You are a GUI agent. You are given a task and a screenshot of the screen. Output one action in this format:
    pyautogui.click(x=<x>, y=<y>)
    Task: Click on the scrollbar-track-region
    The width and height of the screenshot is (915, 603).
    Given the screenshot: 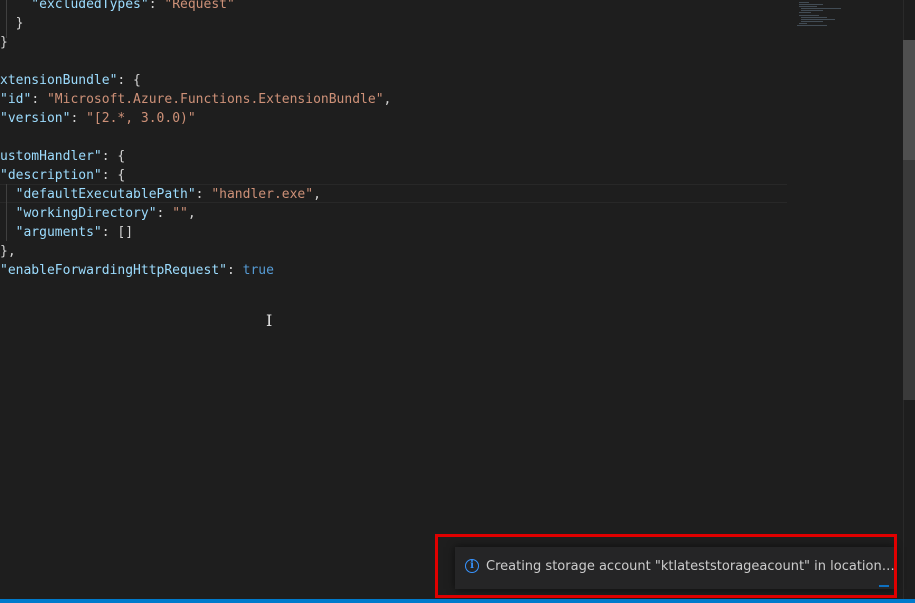 What is the action you would take?
    pyautogui.click(x=909, y=280)
    